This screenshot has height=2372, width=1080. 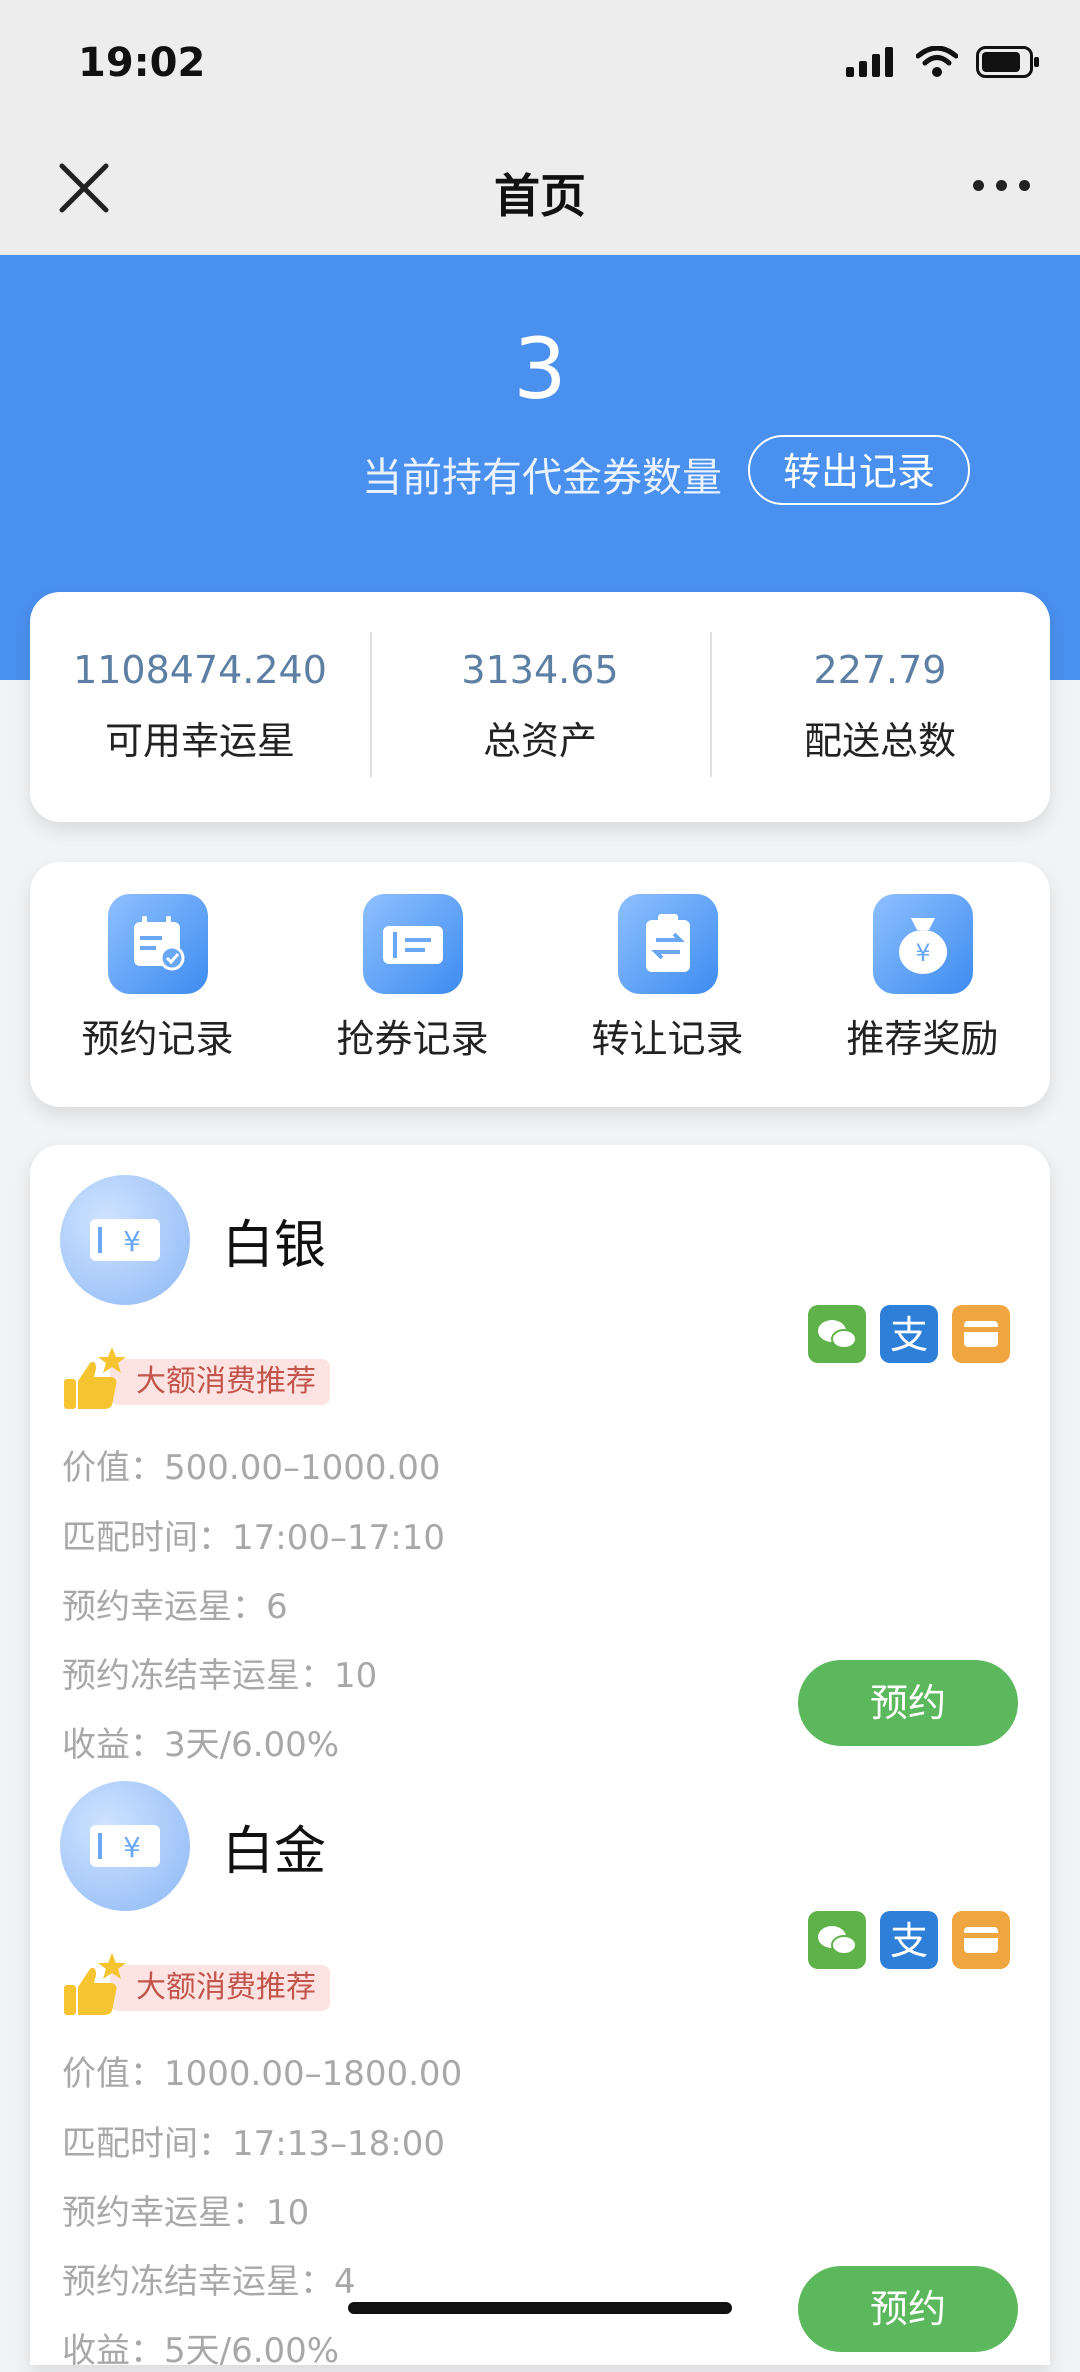 I want to click on money-bag-icon: ¥, so click(x=922, y=944).